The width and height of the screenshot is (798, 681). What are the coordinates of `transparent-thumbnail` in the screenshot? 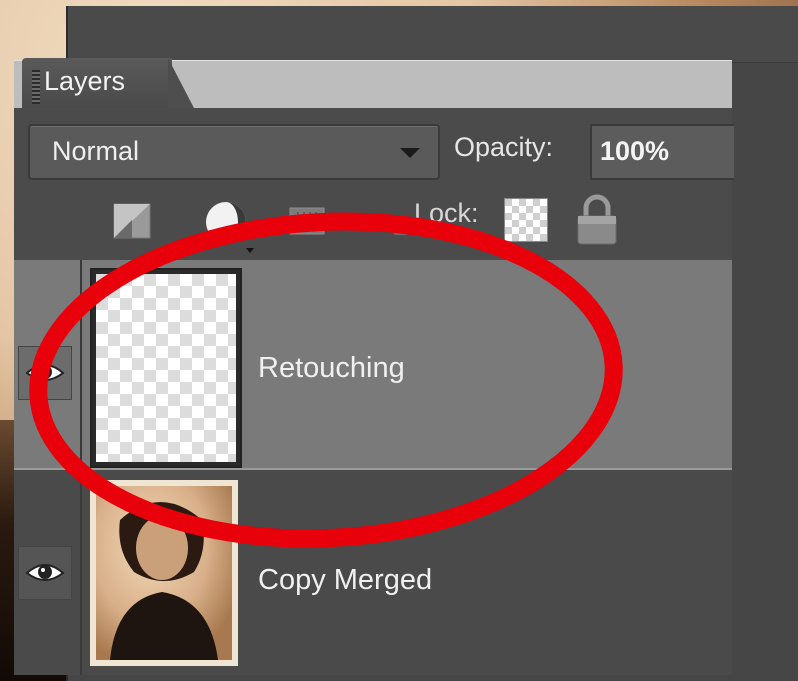 It's located at (166, 368).